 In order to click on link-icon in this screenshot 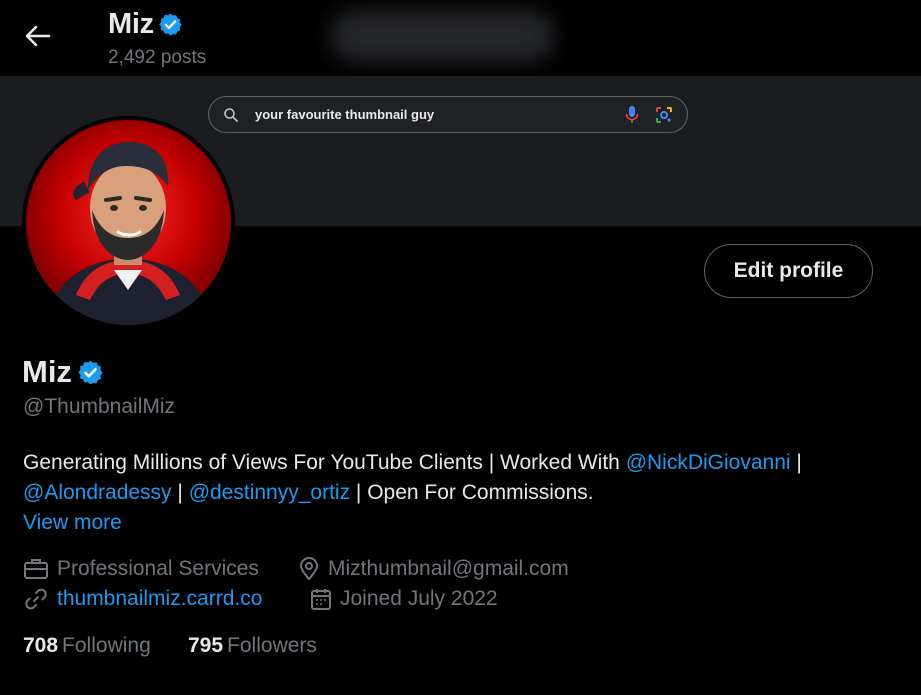, I will do `click(36, 599)`.